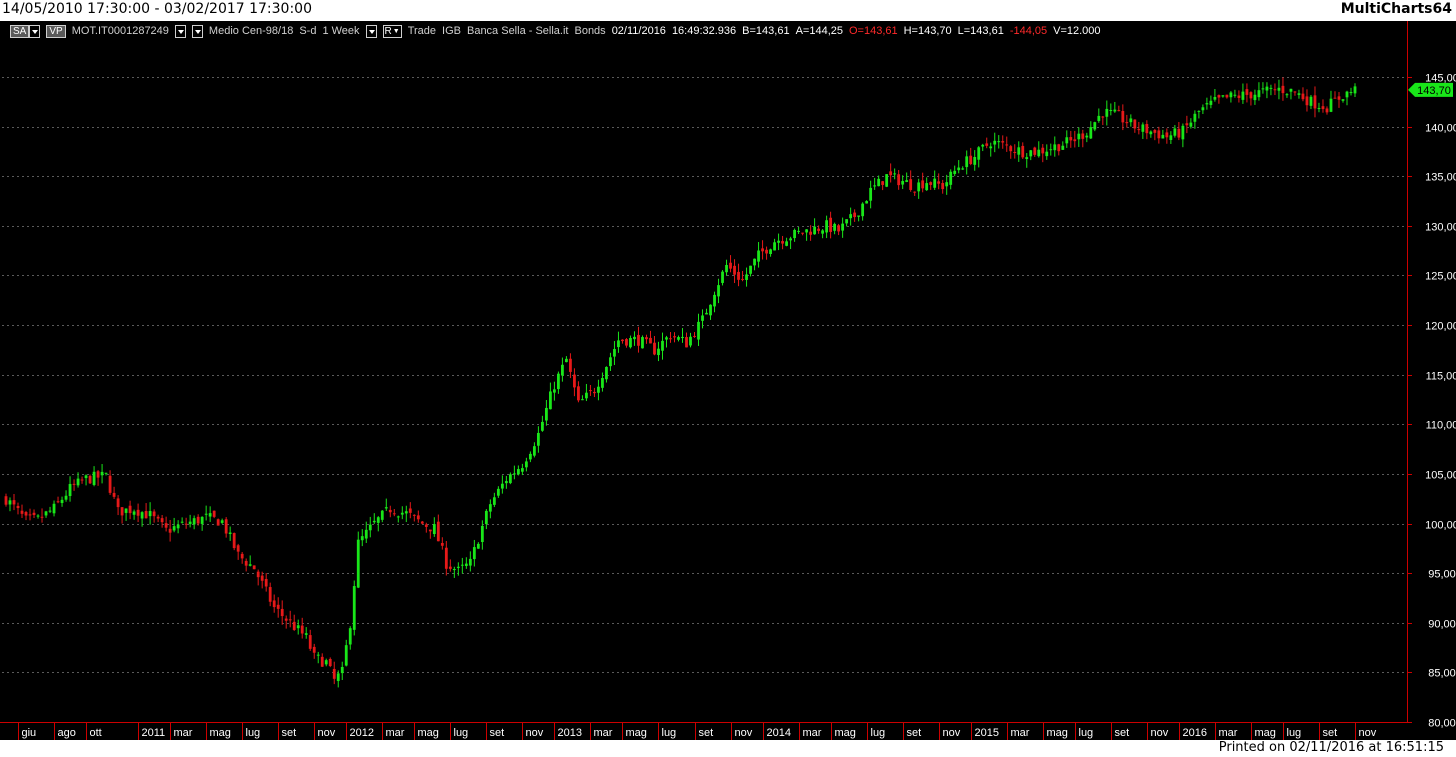 Image resolution: width=1456 pixels, height=757 pixels. I want to click on description-dropdown-icon, so click(197, 31).